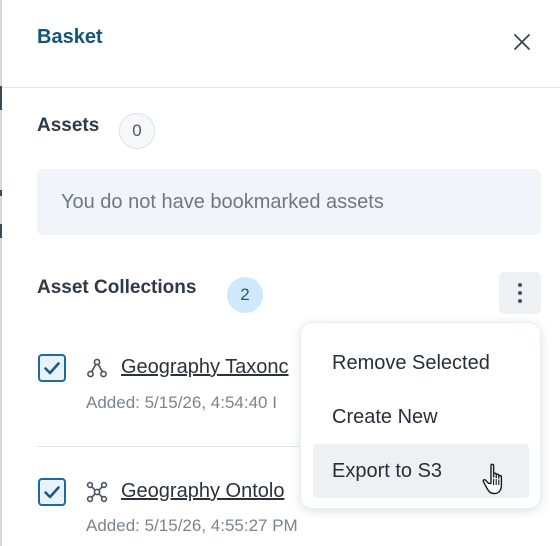 The height and width of the screenshot is (546, 560). What do you see at coordinates (421, 417) in the screenshot?
I see `menu-item-create-new: Create New` at bounding box center [421, 417].